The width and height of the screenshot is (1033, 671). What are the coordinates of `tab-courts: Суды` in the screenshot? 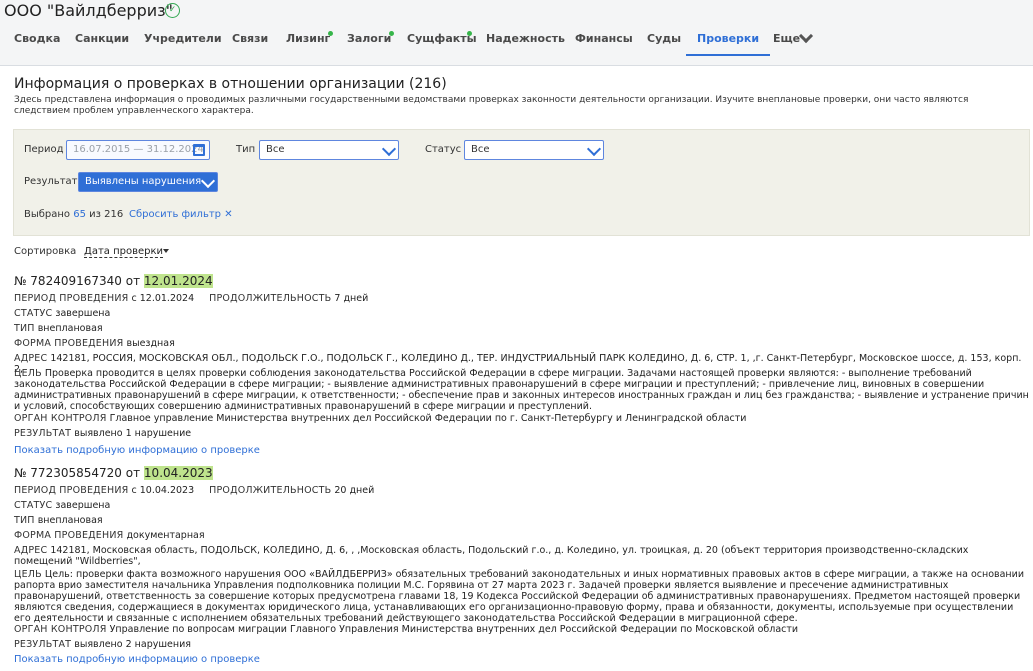 It's located at (664, 41).